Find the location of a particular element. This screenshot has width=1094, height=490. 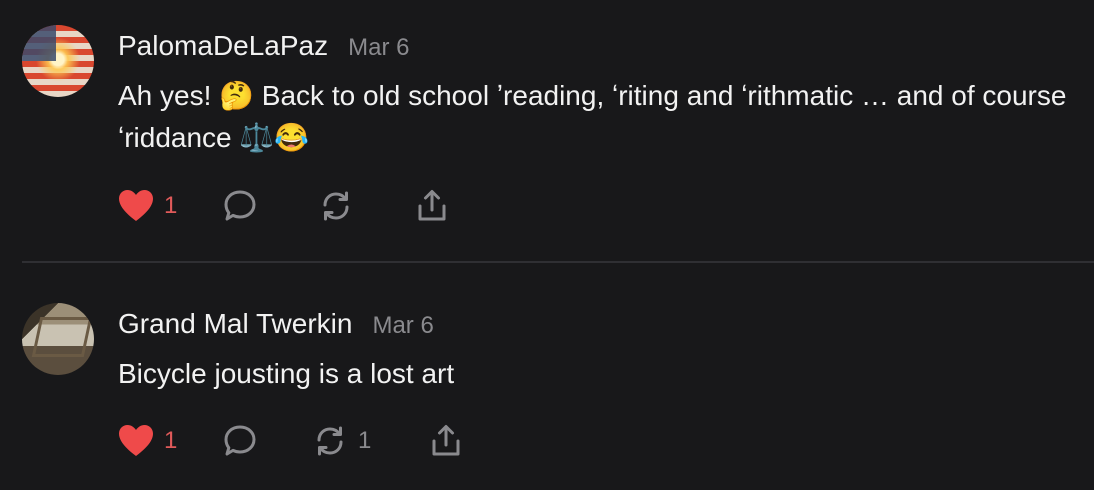

username: Grand Mal Twerkin is located at coordinates (235, 324).